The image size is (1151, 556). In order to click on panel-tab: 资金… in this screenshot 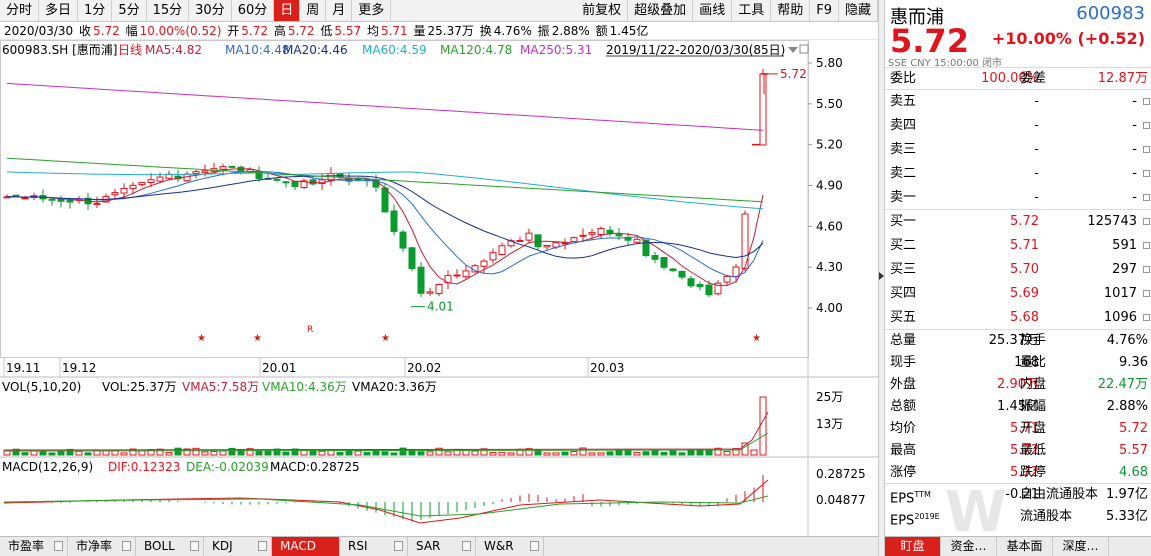, I will do `click(969, 546)`.